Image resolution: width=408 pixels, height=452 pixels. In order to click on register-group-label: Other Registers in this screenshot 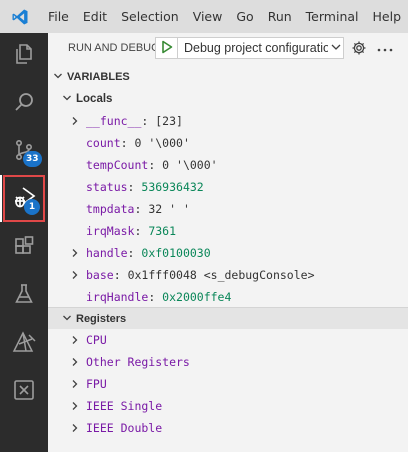, I will do `click(138, 362)`.